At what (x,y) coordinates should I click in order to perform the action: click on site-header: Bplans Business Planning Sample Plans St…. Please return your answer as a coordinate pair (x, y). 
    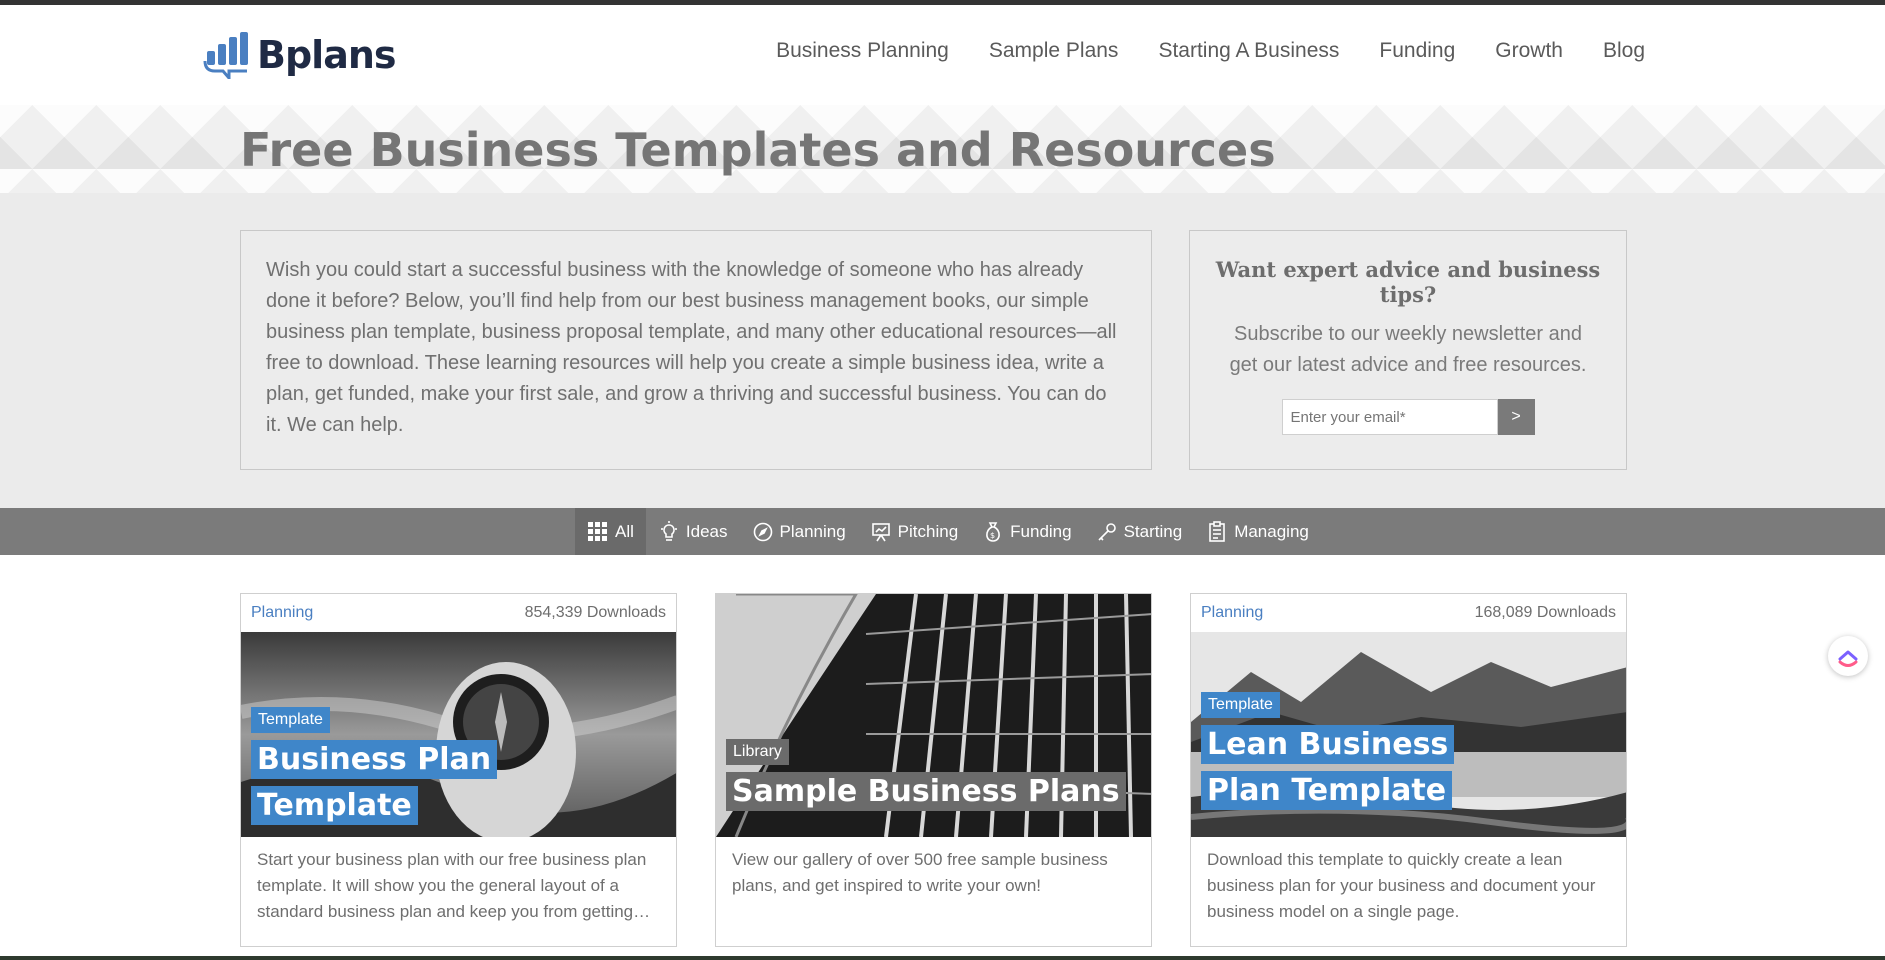
    Looking at the image, I should click on (942, 55).